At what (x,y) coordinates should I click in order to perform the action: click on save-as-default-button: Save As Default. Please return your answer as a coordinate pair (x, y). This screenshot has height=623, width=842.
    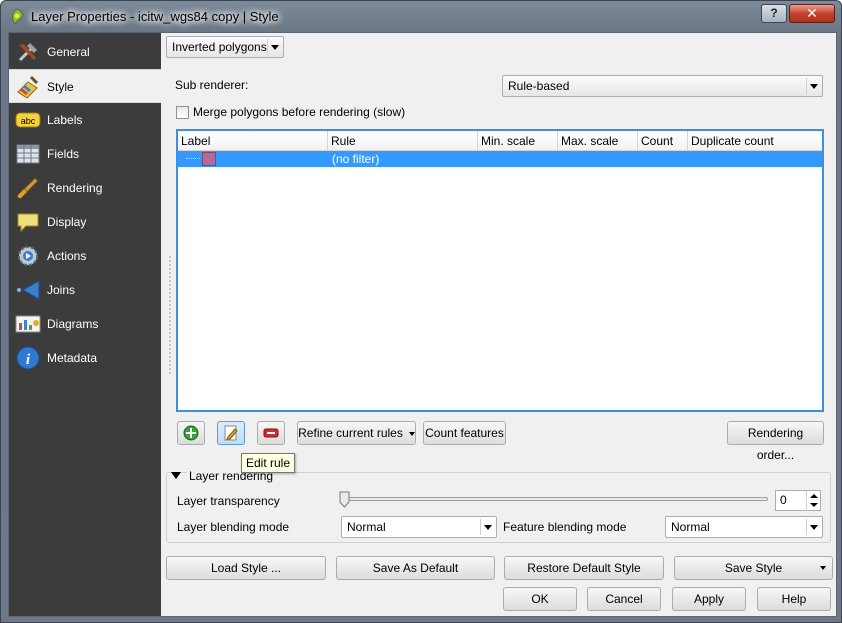
    Looking at the image, I should click on (415, 568).